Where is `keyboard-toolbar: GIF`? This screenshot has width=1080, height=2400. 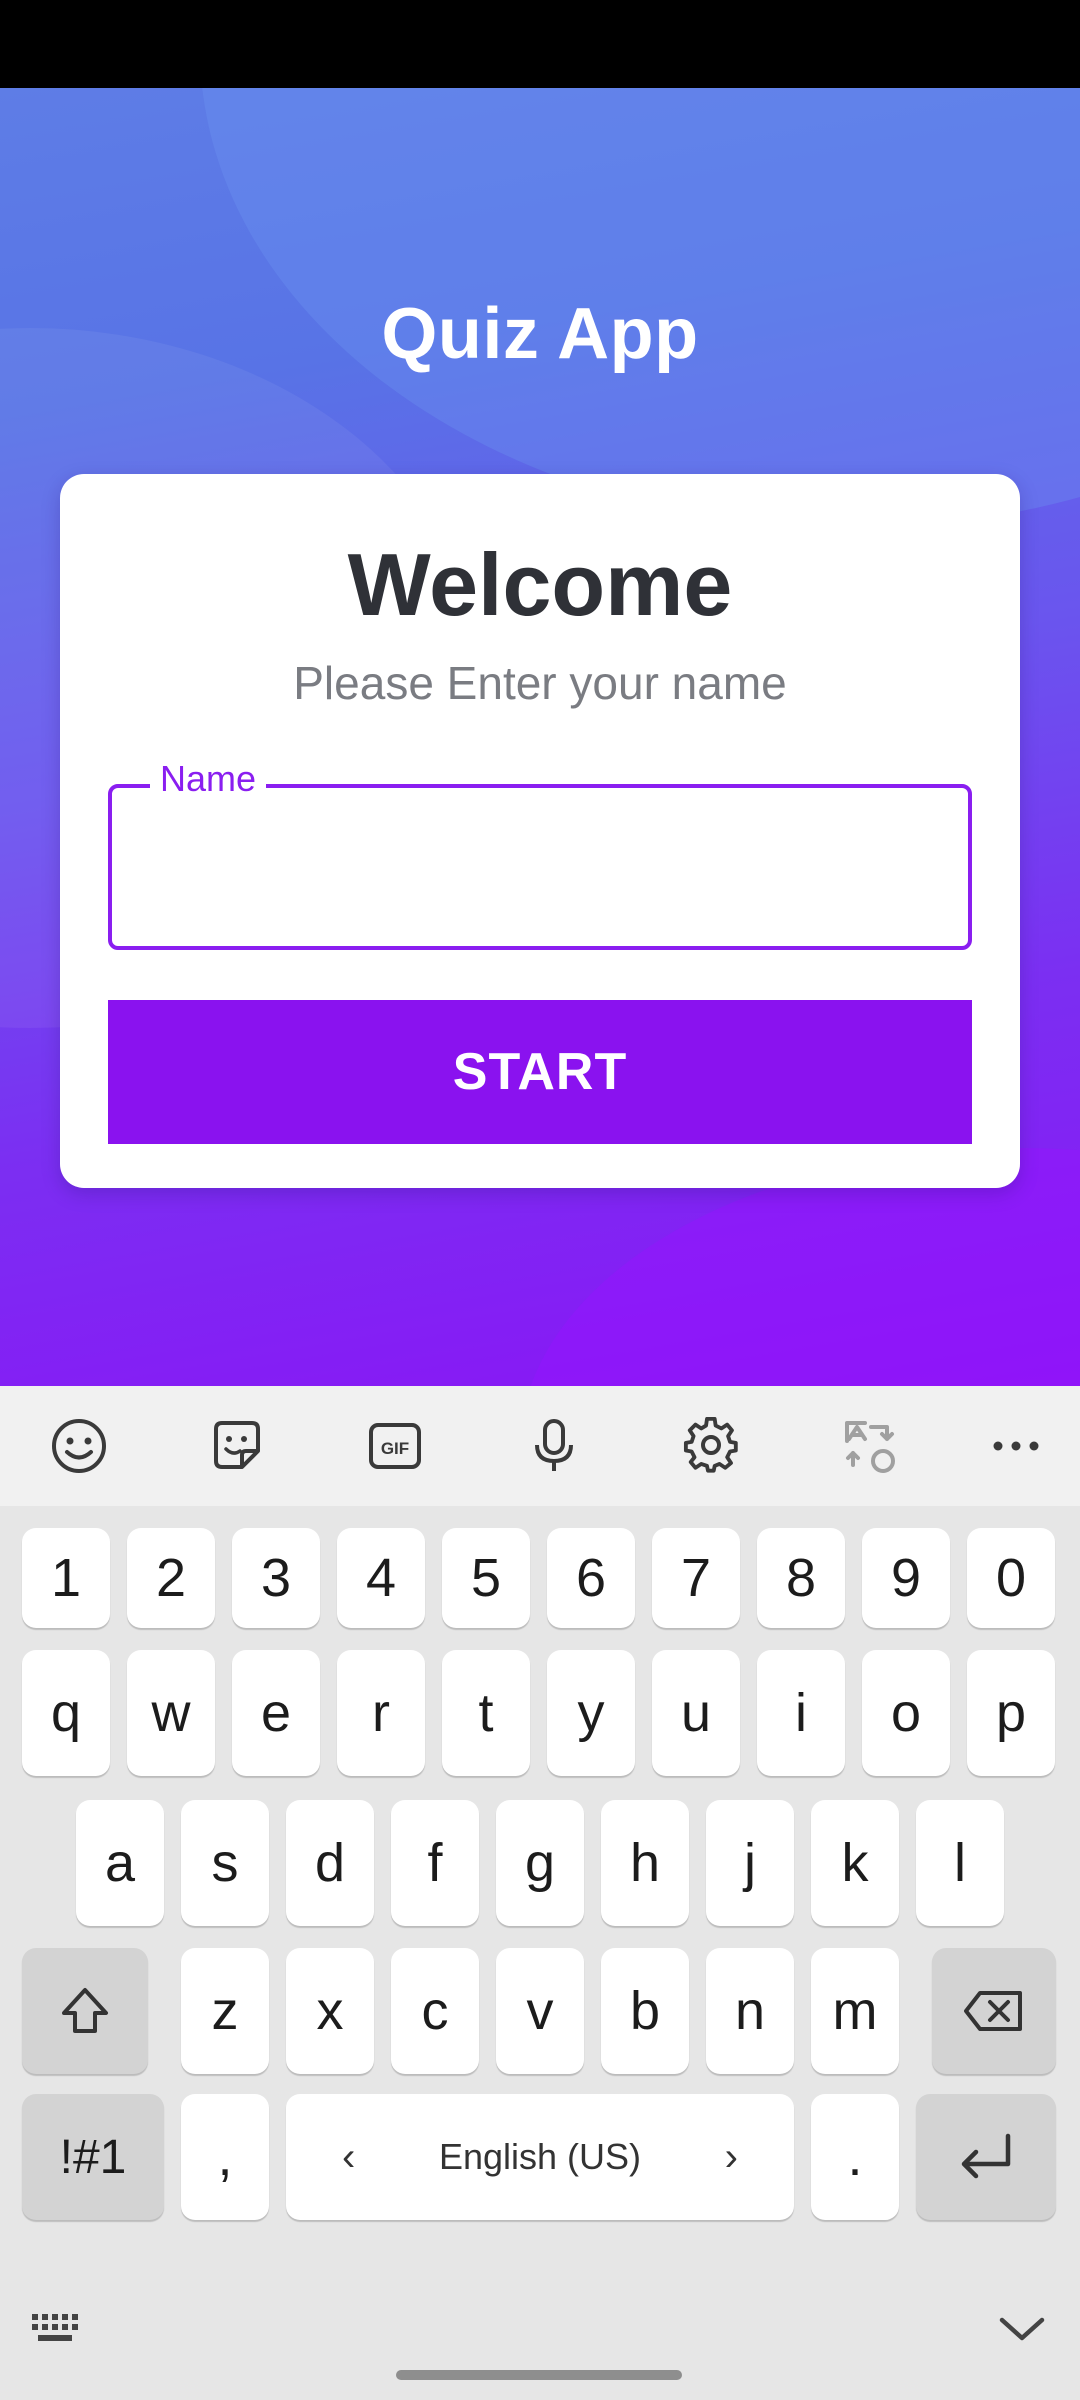 keyboard-toolbar: GIF is located at coordinates (540, 1446).